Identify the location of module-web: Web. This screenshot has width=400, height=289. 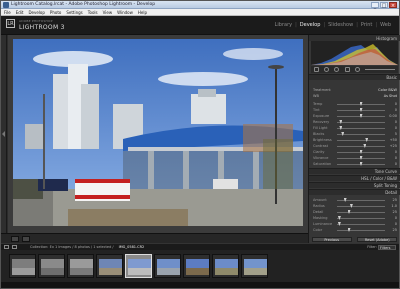
(385, 25).